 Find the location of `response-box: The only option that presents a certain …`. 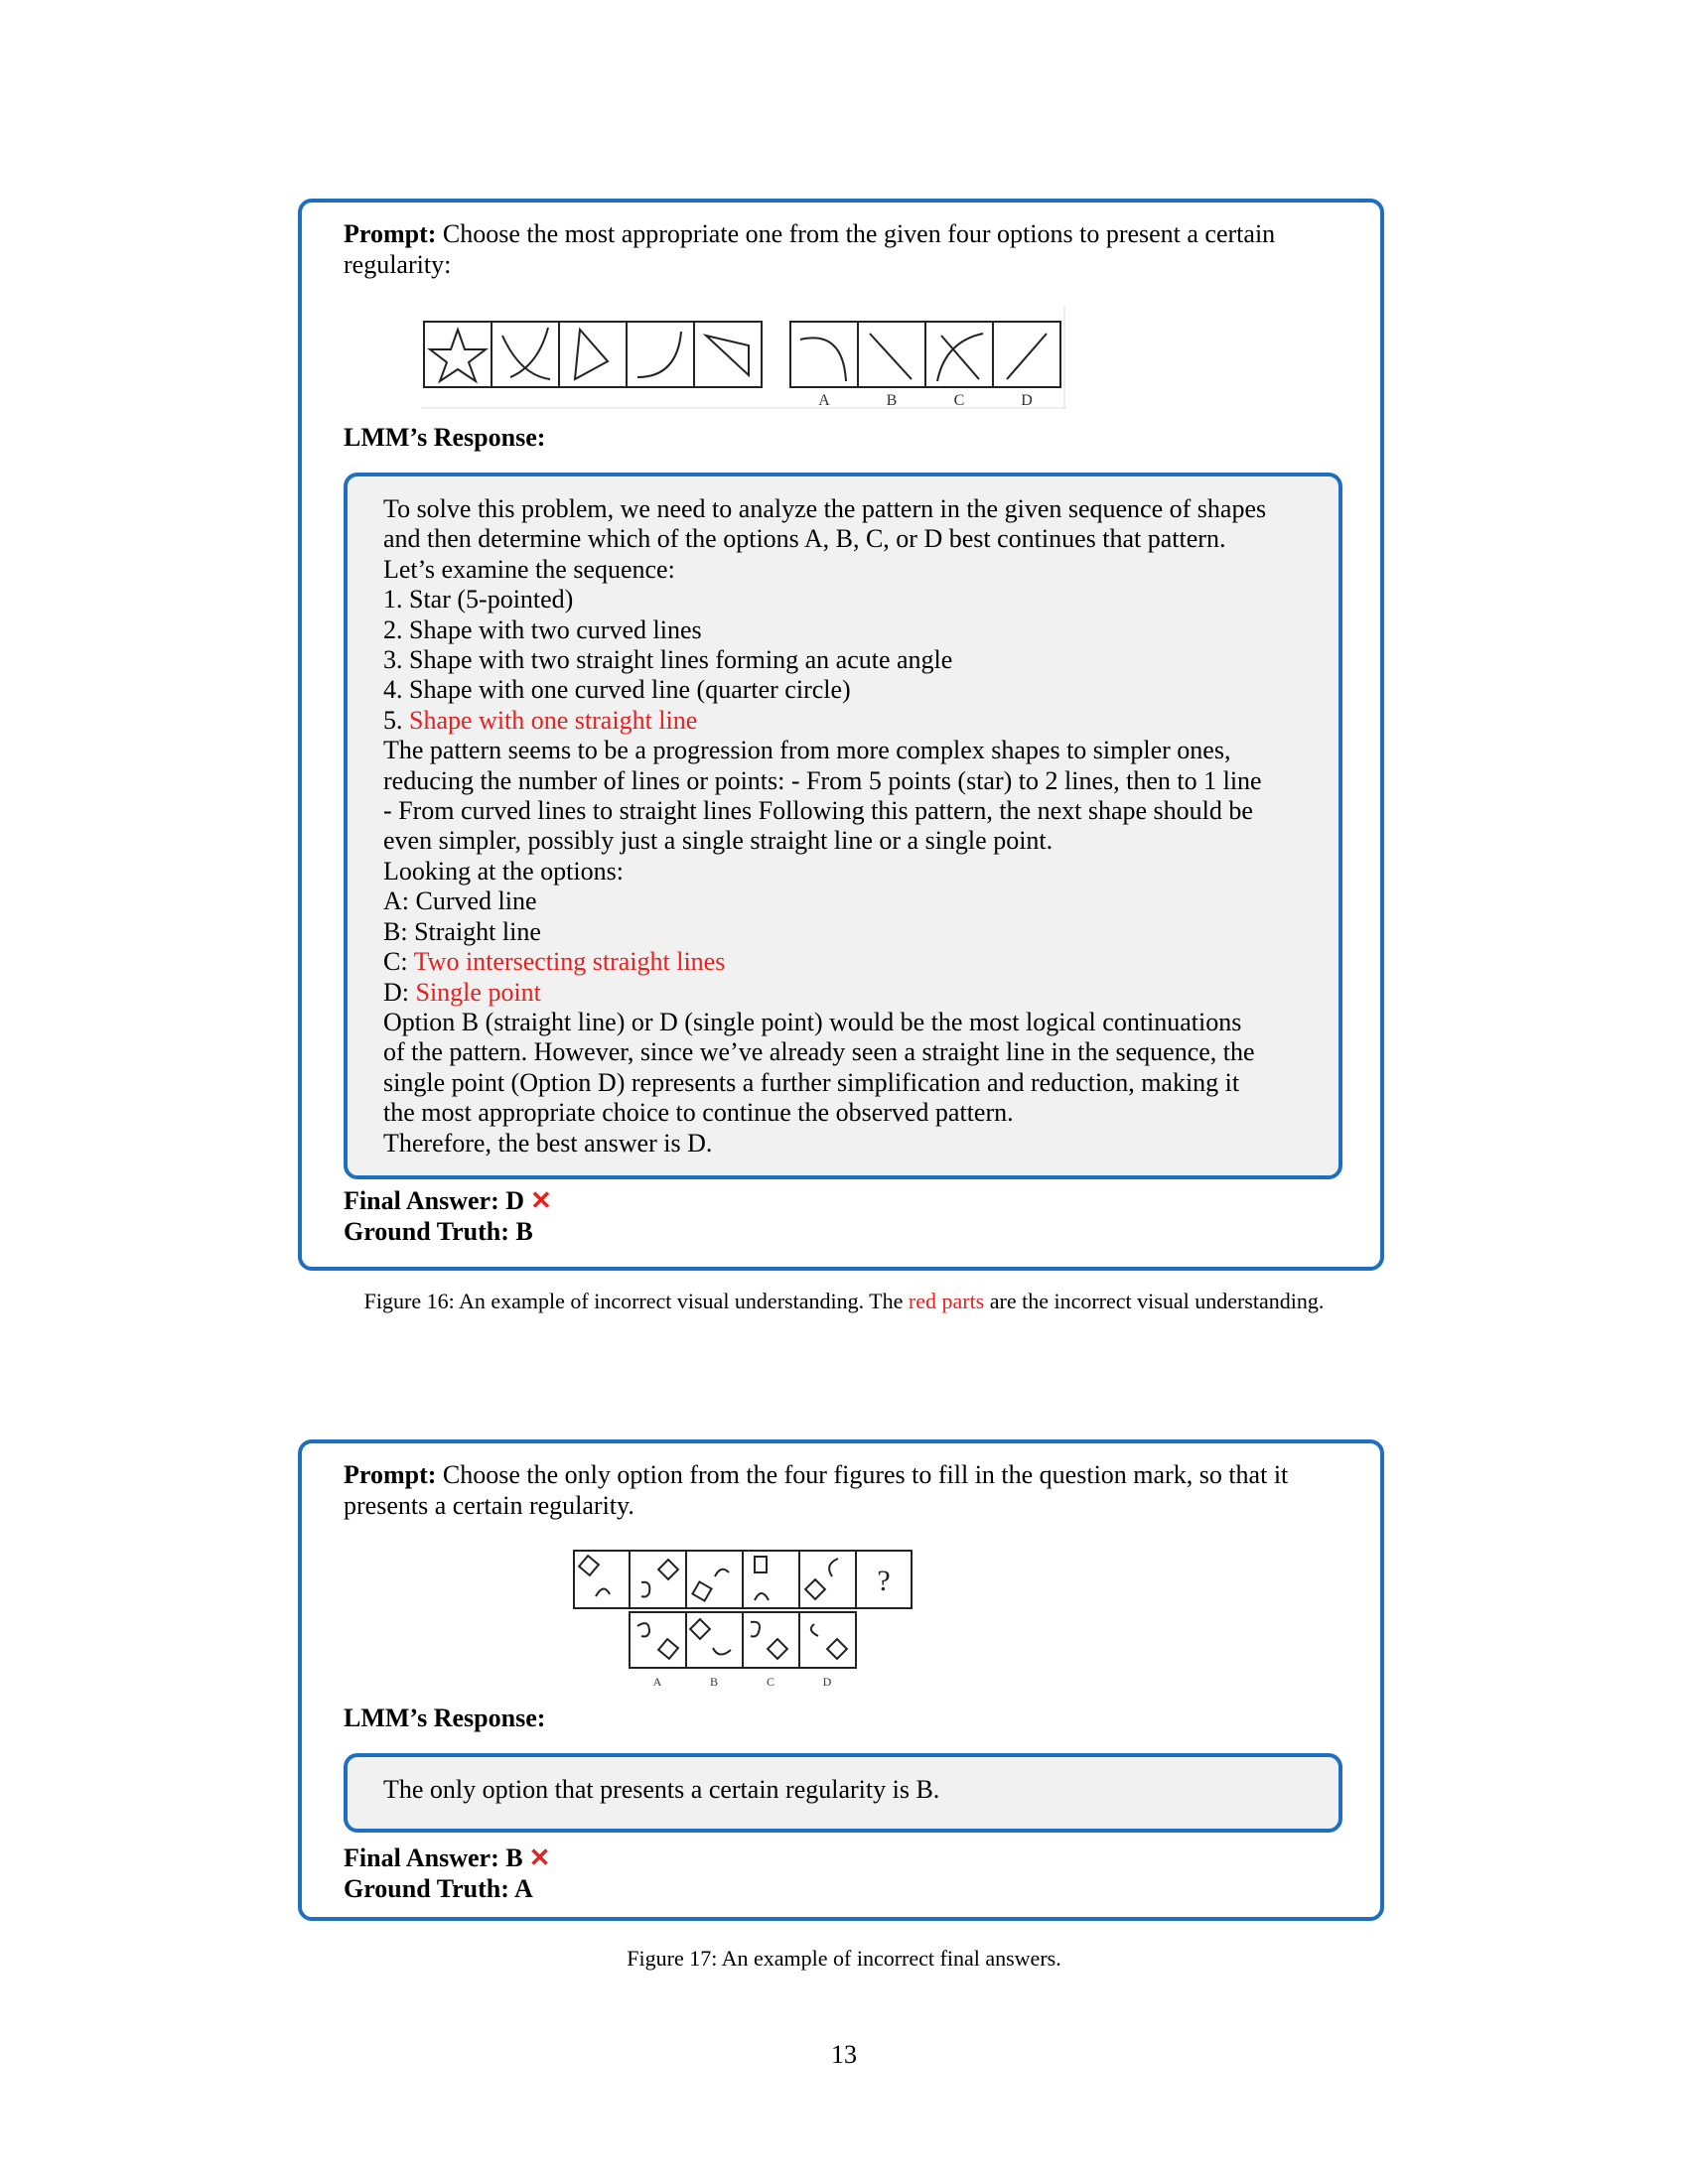

response-box: The only option that presents a certain … is located at coordinates (843, 1793).